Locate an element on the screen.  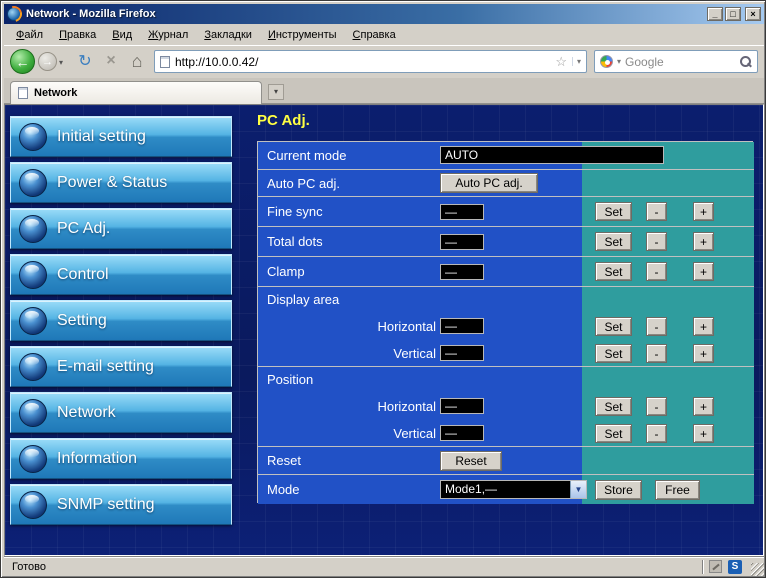
total-dots-value: — is located at coordinates (462, 242).